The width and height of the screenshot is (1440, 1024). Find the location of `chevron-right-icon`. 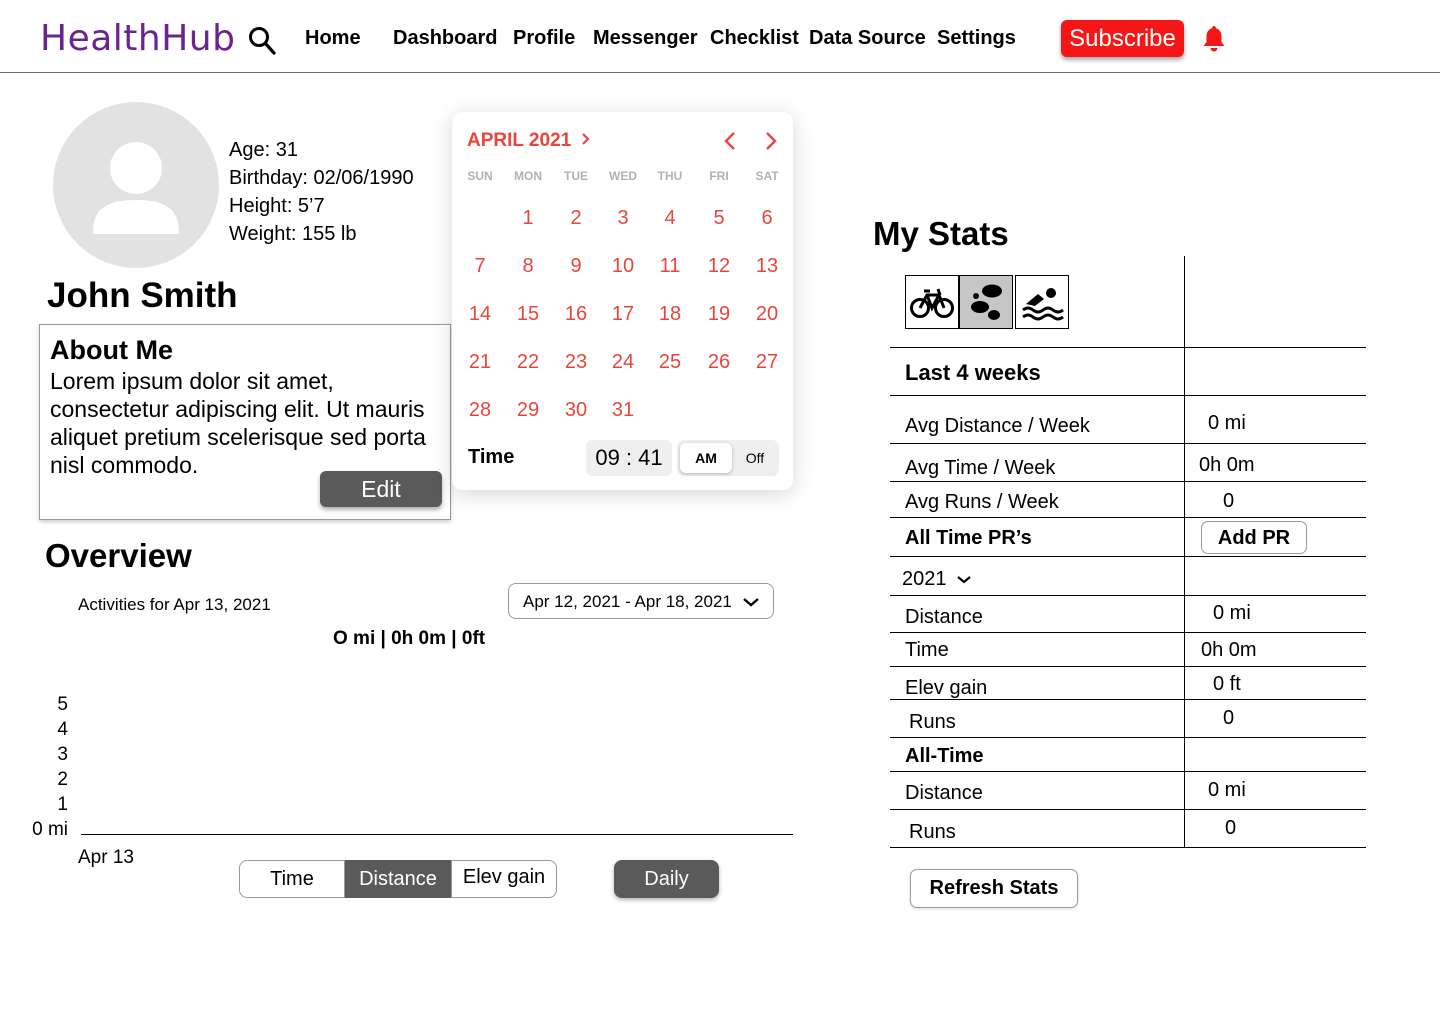

chevron-right-icon is located at coordinates (586, 139).